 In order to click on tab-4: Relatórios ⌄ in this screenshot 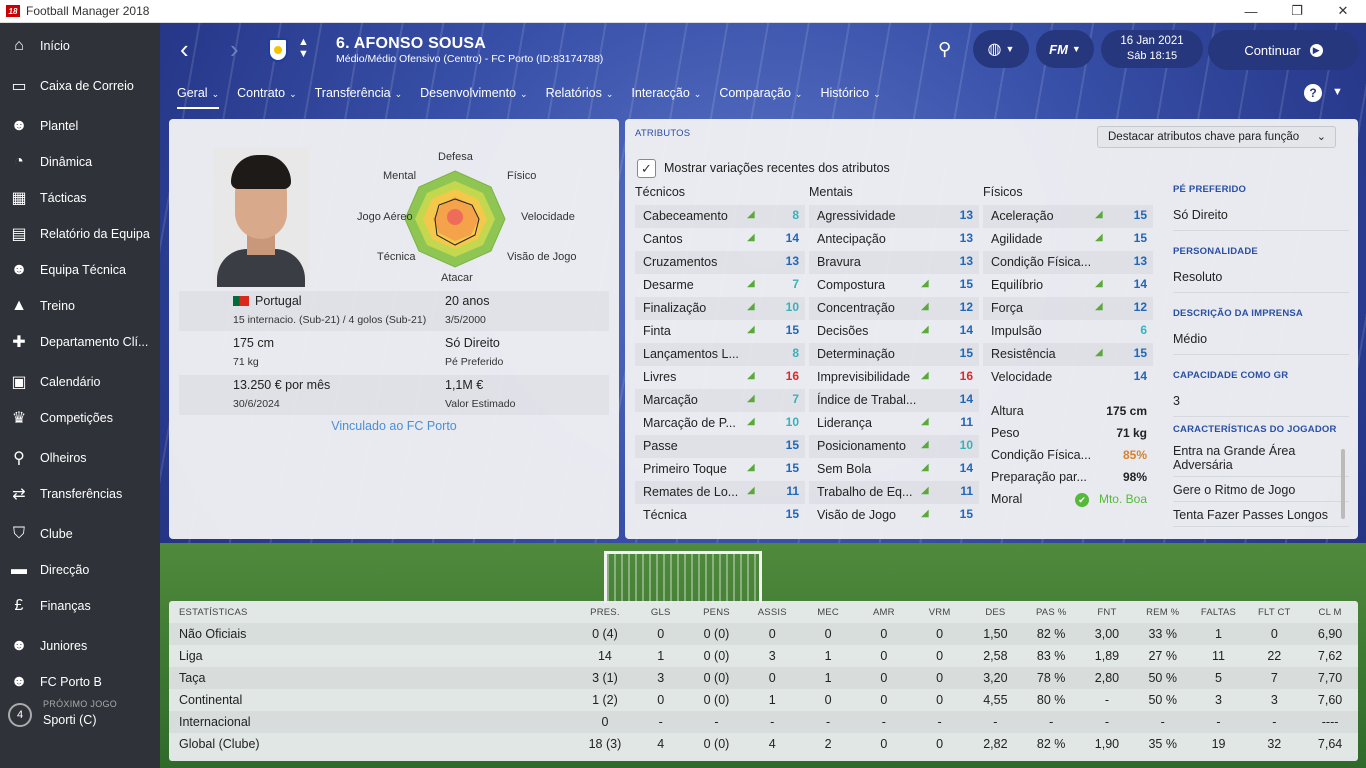, I will do `click(580, 97)`.